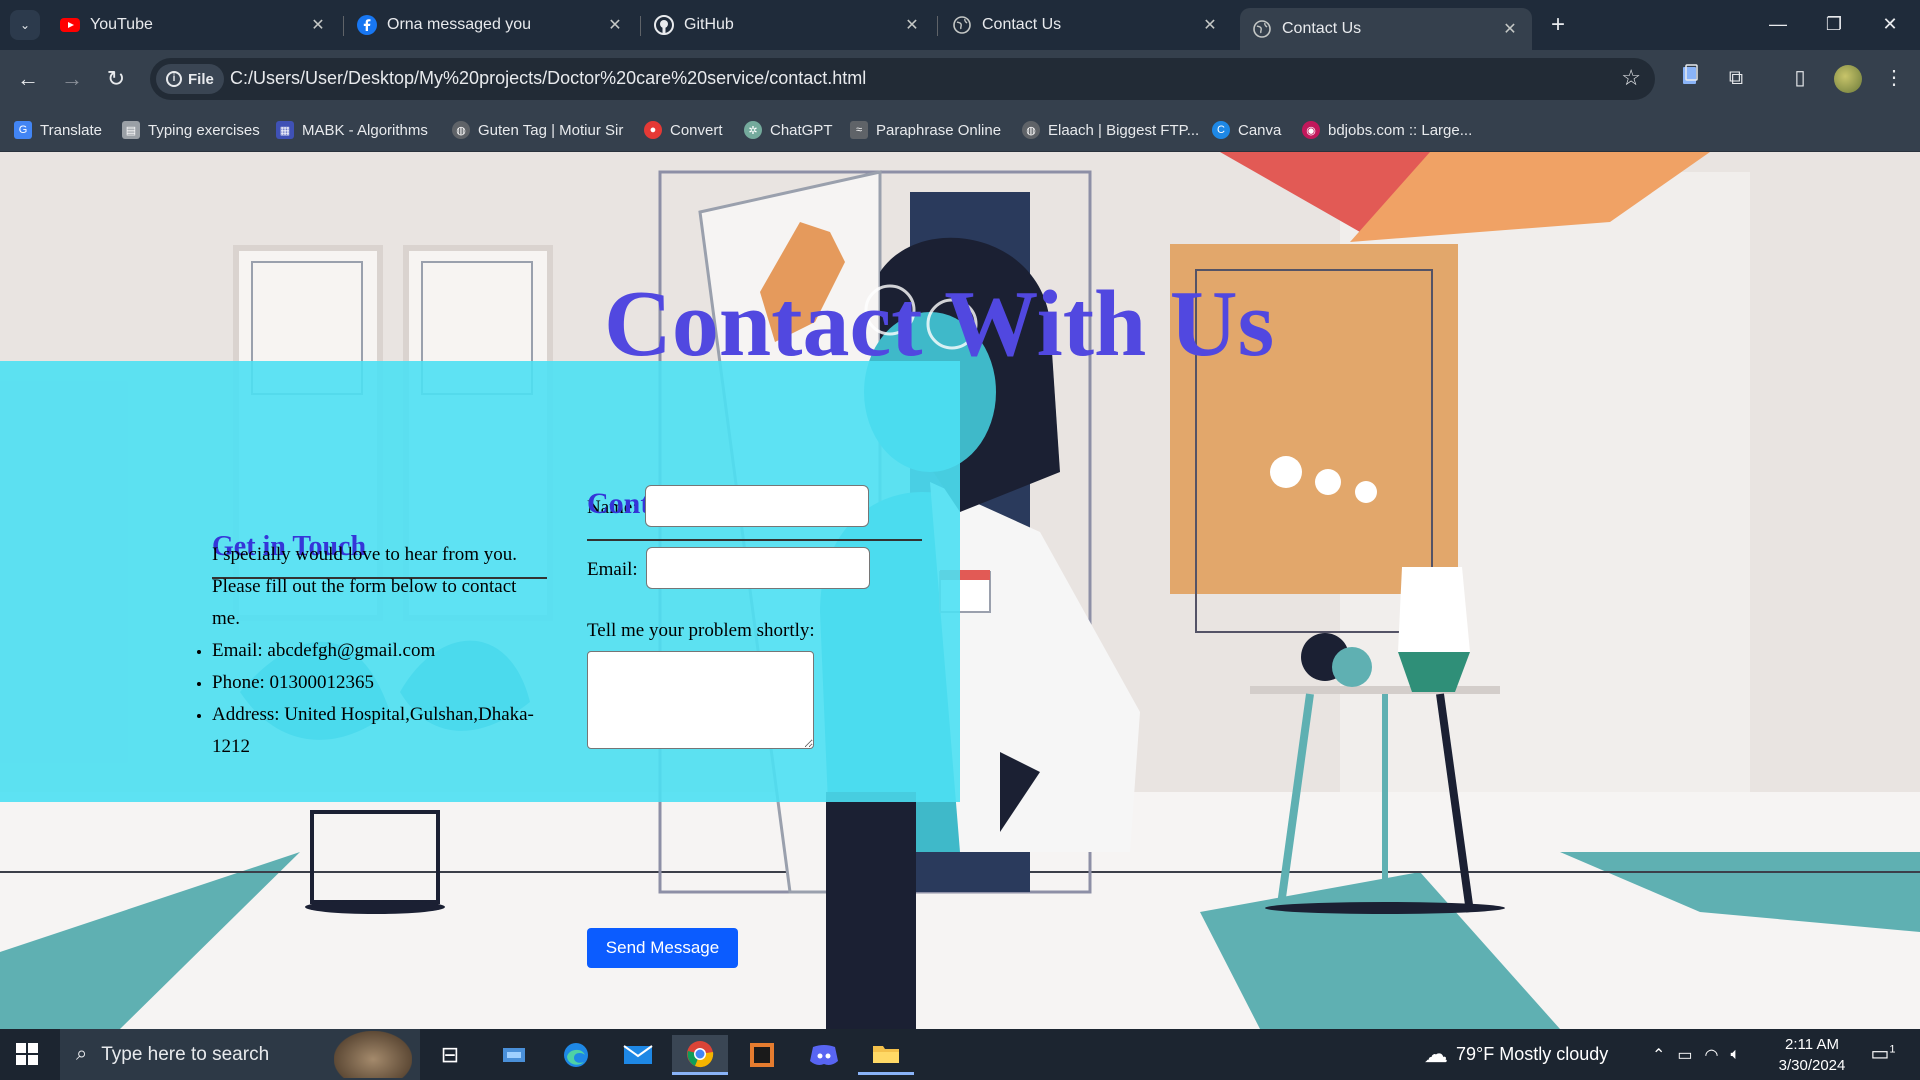 The height and width of the screenshot is (1080, 1920). What do you see at coordinates (1890, 24) in the screenshot?
I see `close-window-icon: ✕` at bounding box center [1890, 24].